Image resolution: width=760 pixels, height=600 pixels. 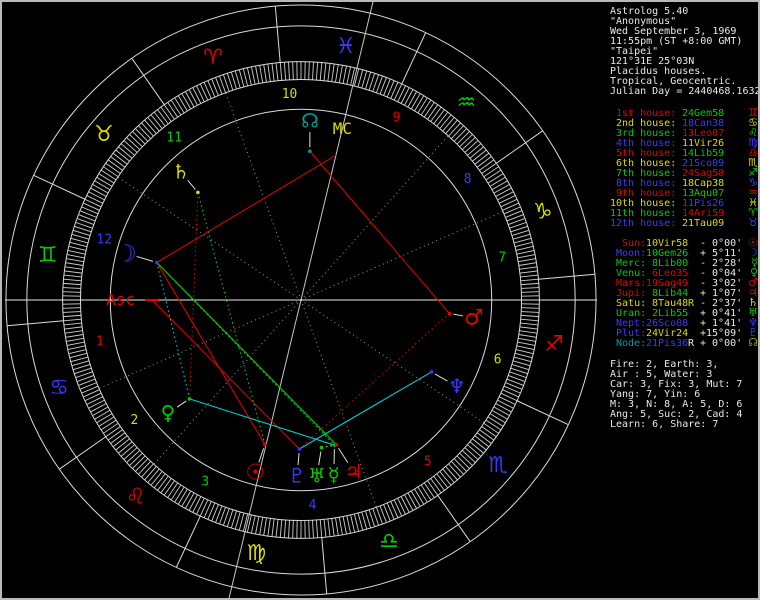 I want to click on house-row: 4th house: 11Vir26 ♍, so click(x=684, y=143).